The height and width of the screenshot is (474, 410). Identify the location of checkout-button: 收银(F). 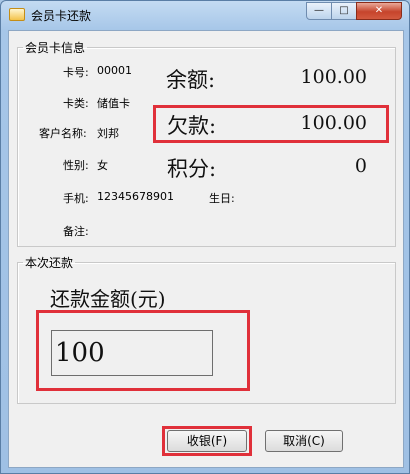
(207, 441).